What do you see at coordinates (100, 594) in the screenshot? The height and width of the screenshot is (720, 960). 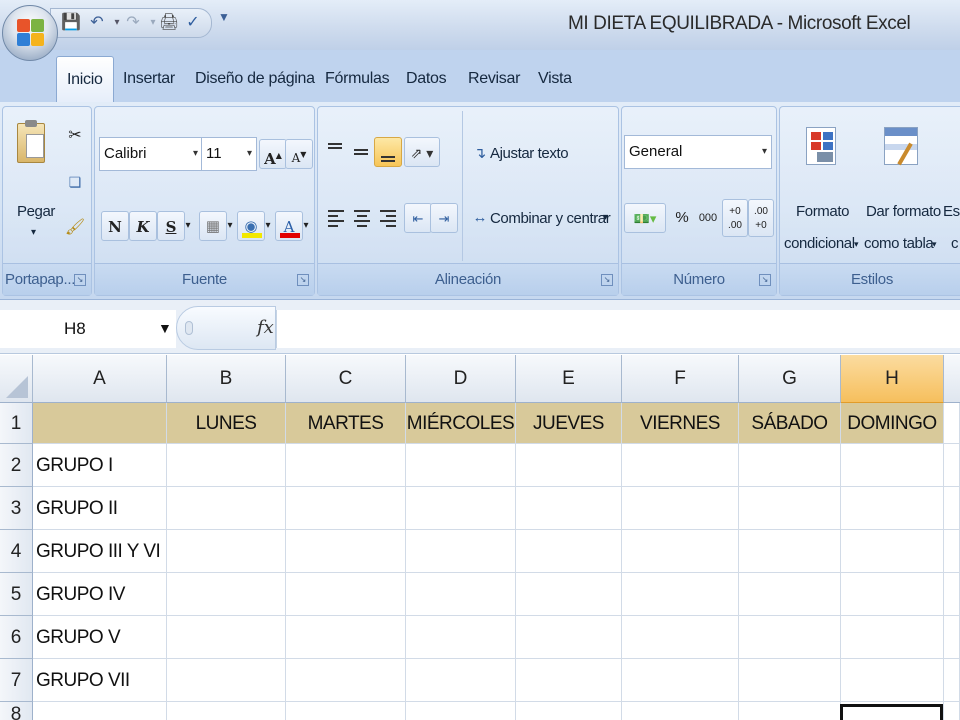 I see `cell-a5: GRUPO IV` at bounding box center [100, 594].